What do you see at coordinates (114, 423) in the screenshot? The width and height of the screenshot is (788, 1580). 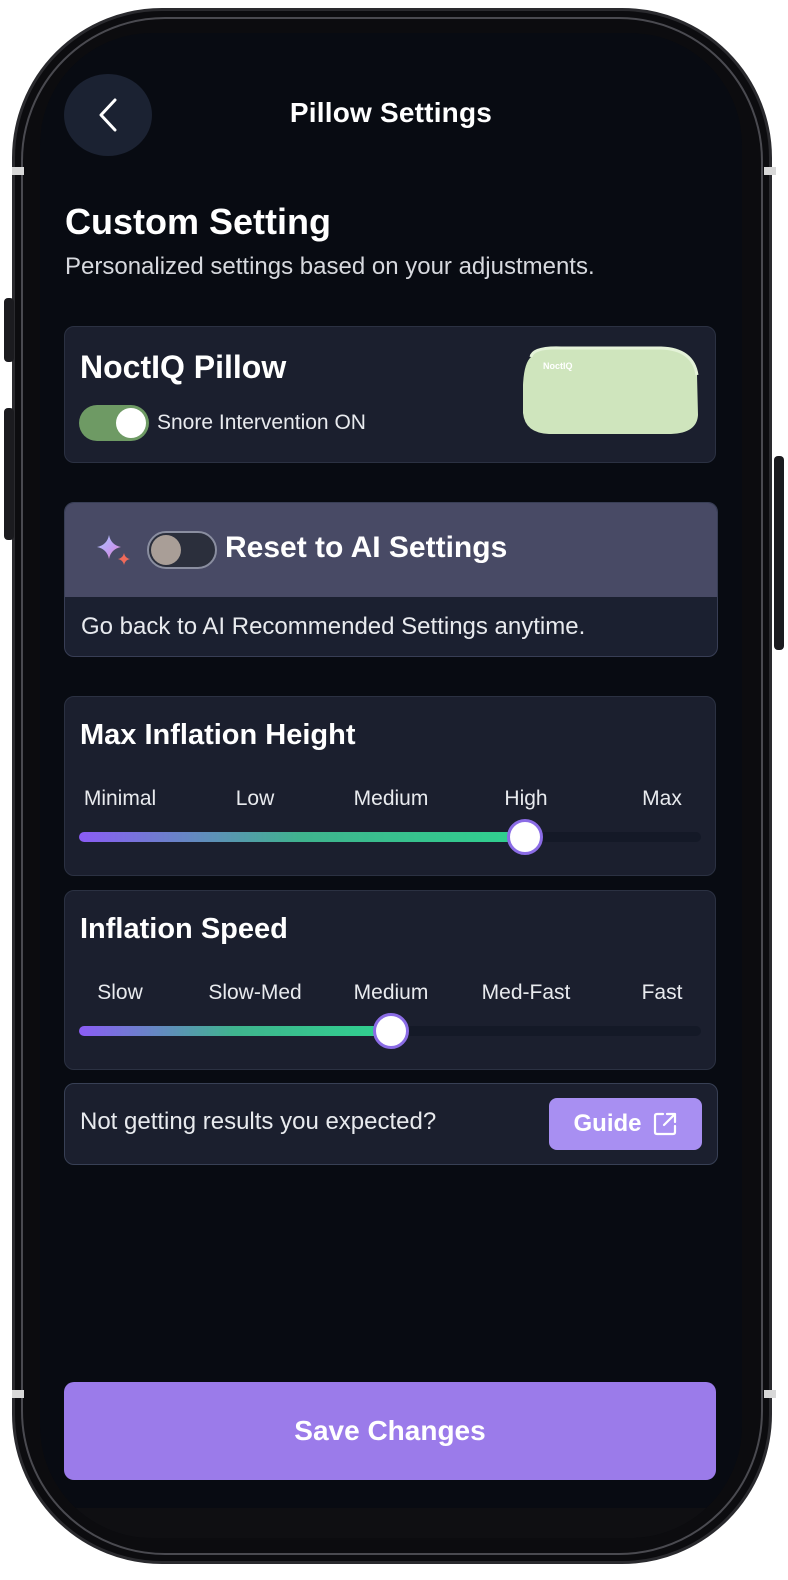 I see `snore-intervention-toggle` at bounding box center [114, 423].